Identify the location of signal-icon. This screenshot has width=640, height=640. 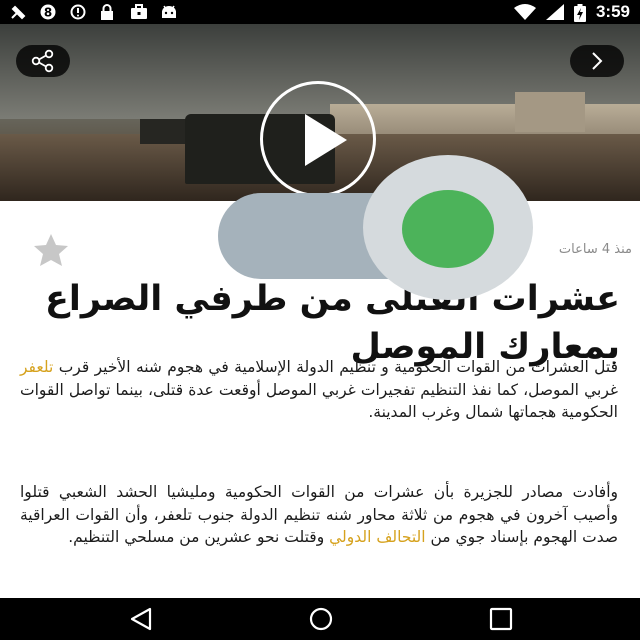
(554, 12).